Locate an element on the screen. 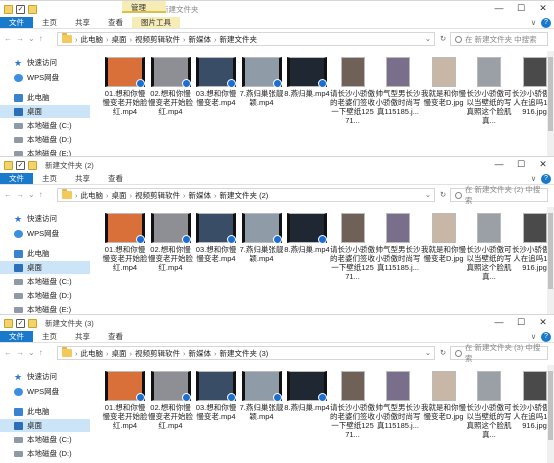 The width and height of the screenshot is (554, 463). breadcrumb-item: 新媒体 is located at coordinates (200, 195).